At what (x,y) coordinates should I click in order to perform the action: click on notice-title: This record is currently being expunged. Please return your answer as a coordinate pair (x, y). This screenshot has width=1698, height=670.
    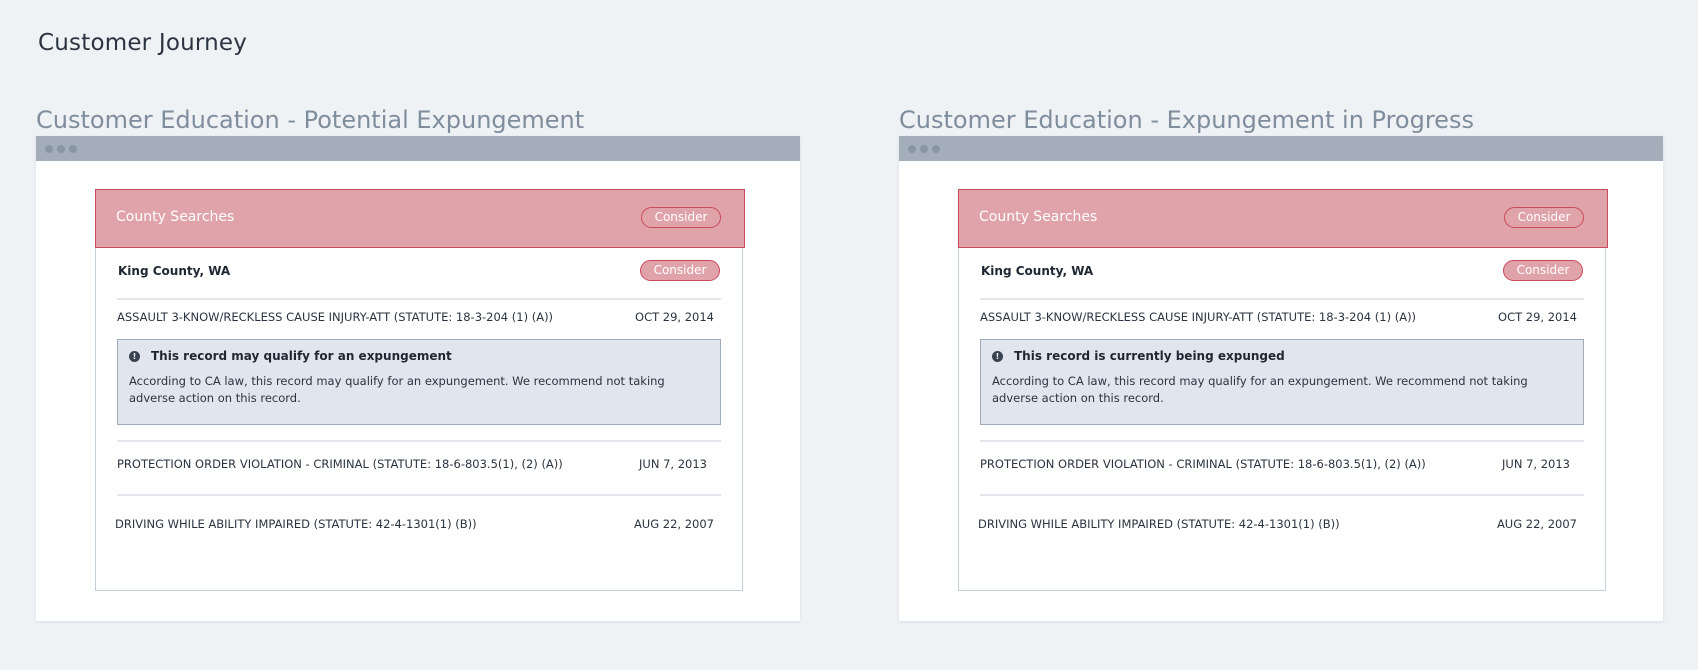
    Looking at the image, I should click on (1149, 356).